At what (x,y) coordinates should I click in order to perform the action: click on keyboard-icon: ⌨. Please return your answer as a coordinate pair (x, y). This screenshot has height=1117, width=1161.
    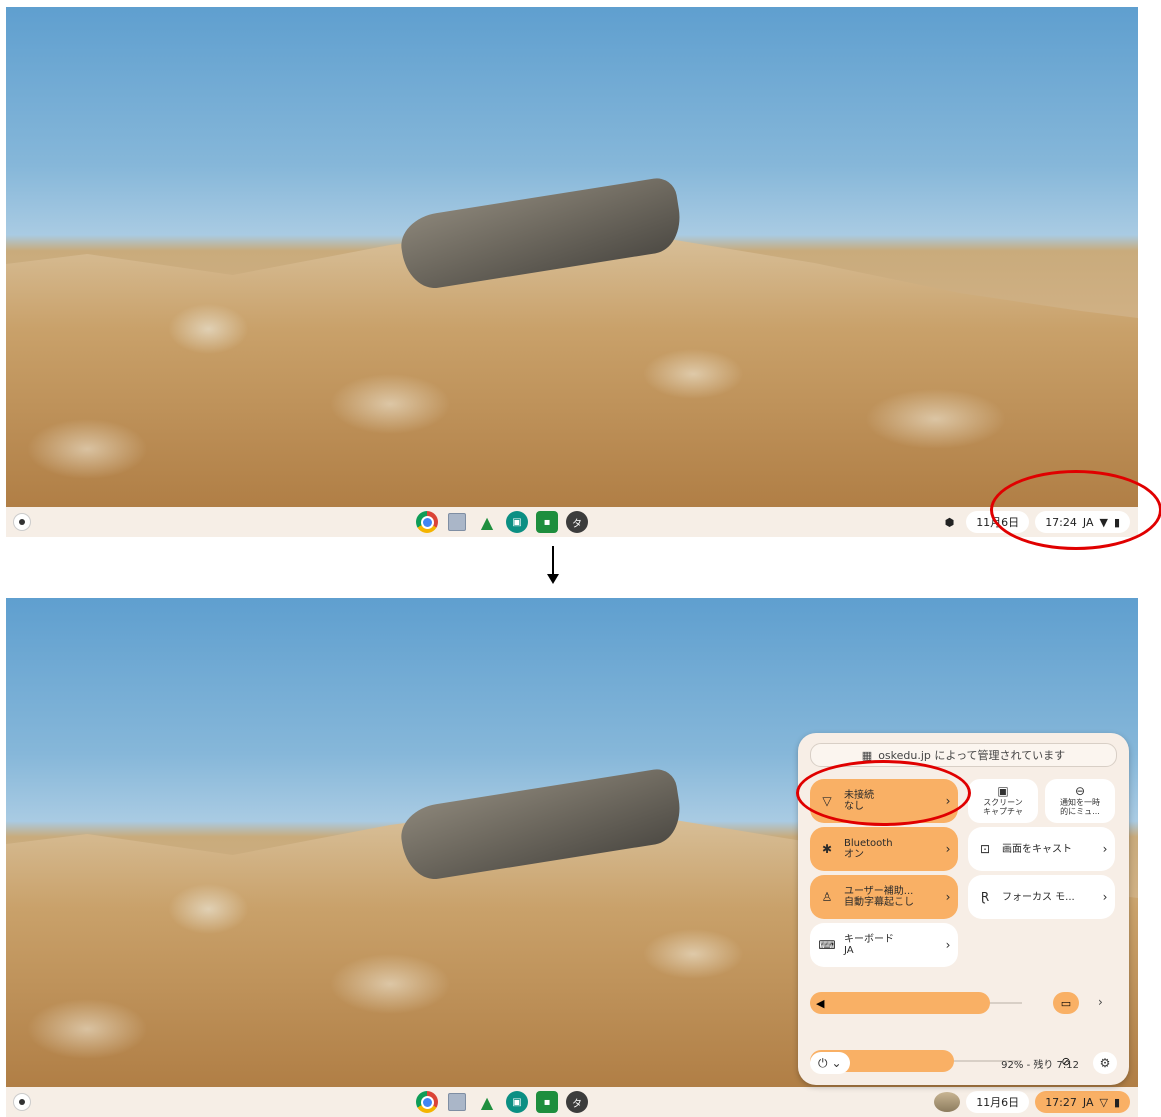
    Looking at the image, I should click on (827, 945).